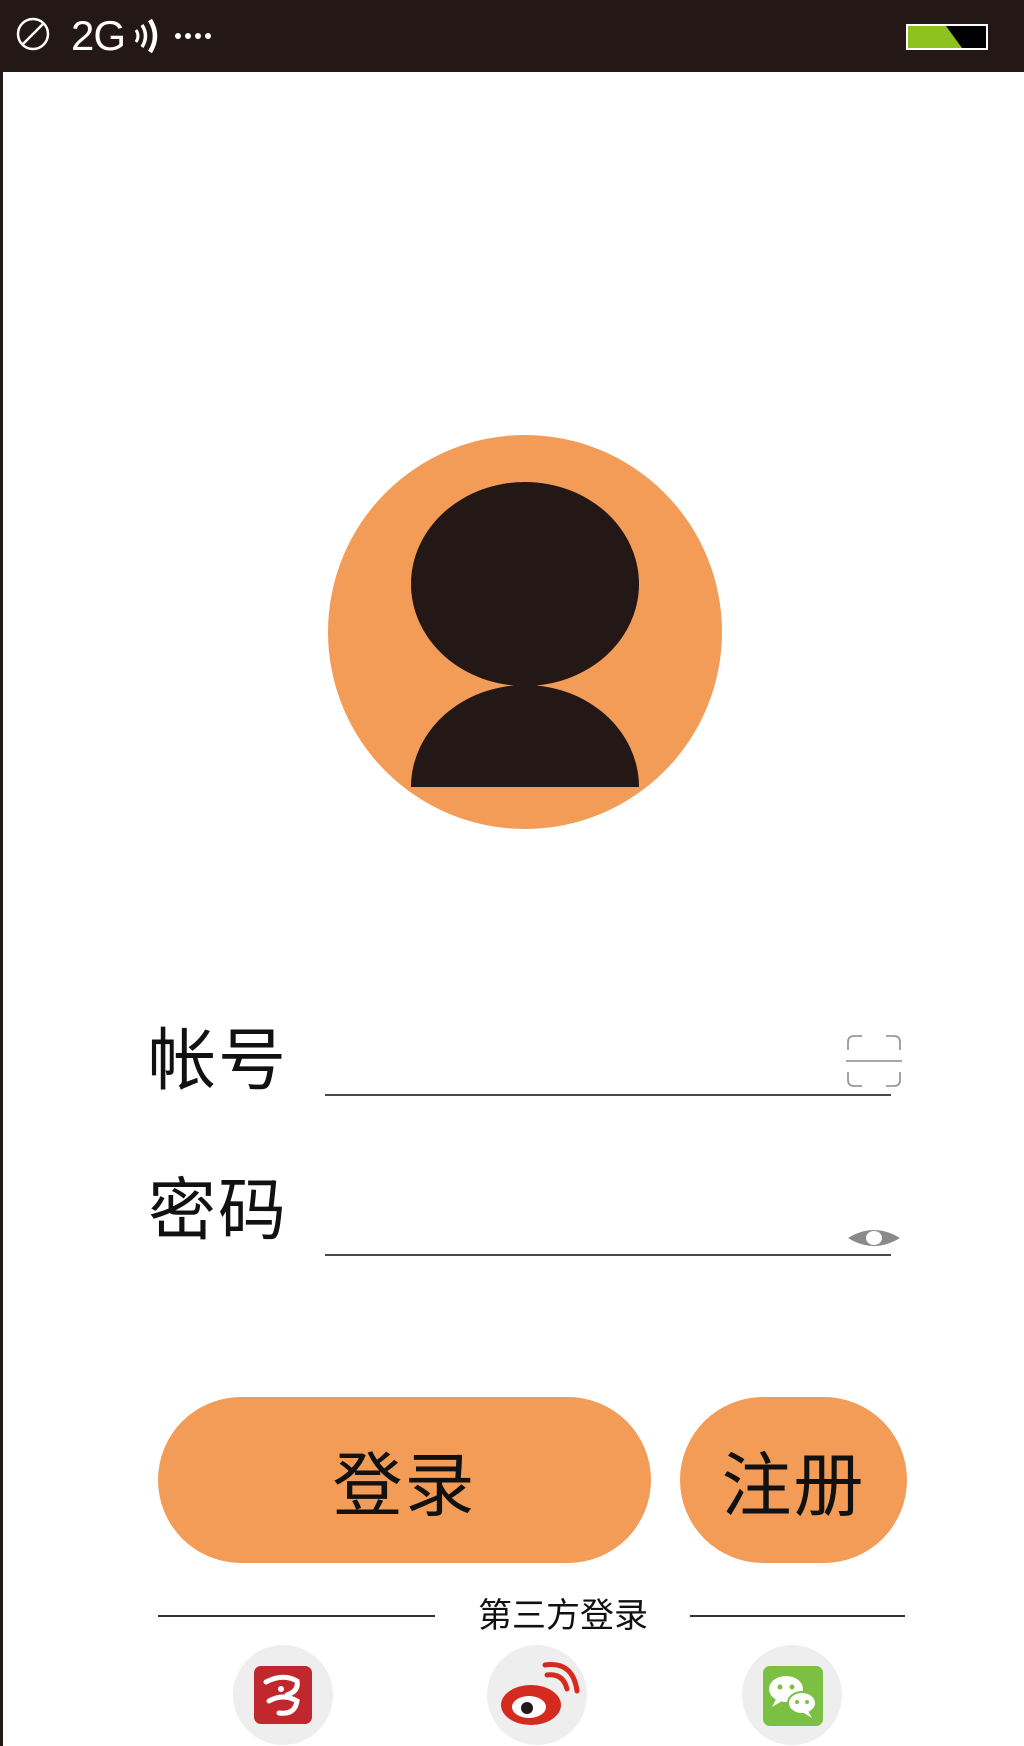 The height and width of the screenshot is (1746, 1024). I want to click on status-bar: 2G, so click(512, 36).